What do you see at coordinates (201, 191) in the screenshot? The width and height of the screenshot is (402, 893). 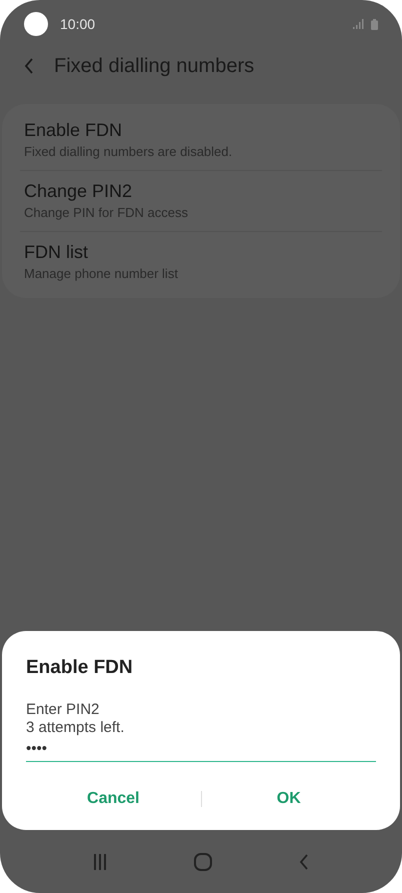 I see `setting-title: Change PIN2` at bounding box center [201, 191].